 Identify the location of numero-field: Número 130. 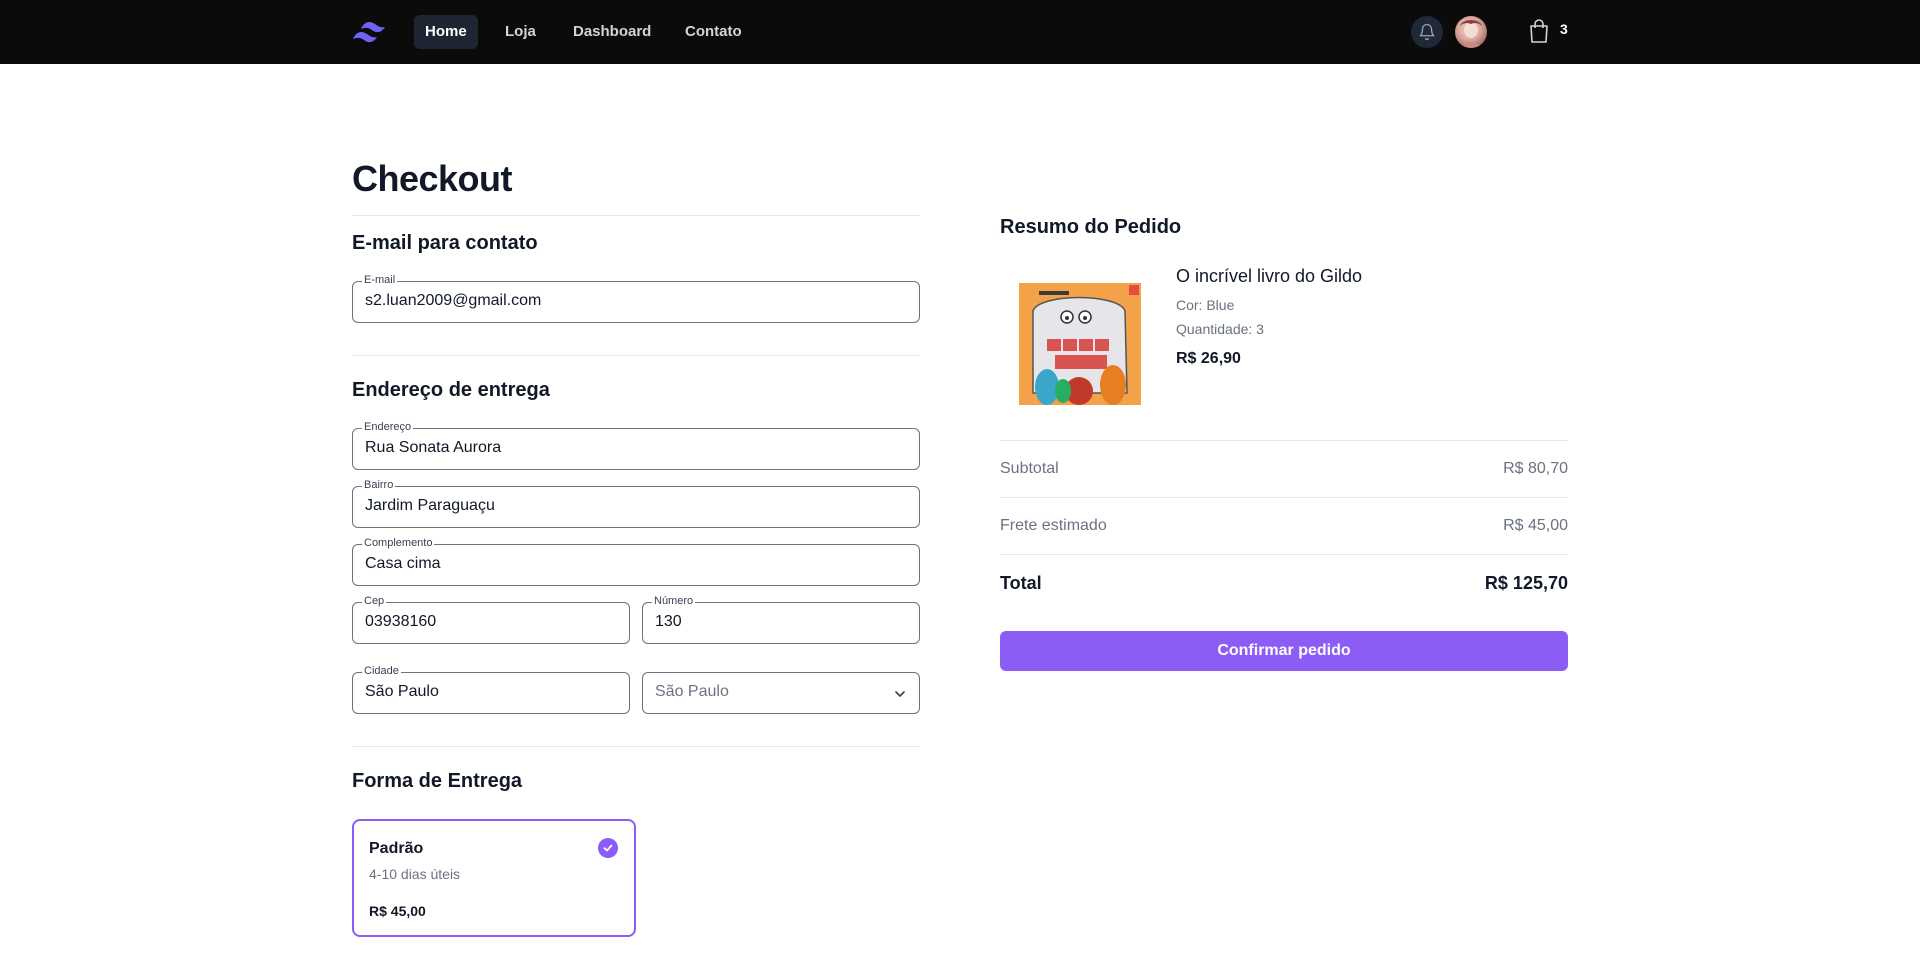
(781, 619).